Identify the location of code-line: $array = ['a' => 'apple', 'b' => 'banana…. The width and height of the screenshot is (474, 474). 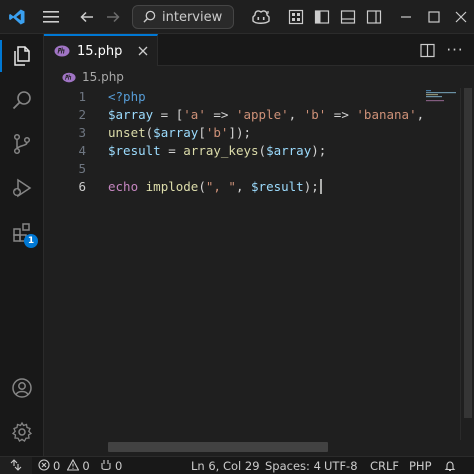
(284, 115).